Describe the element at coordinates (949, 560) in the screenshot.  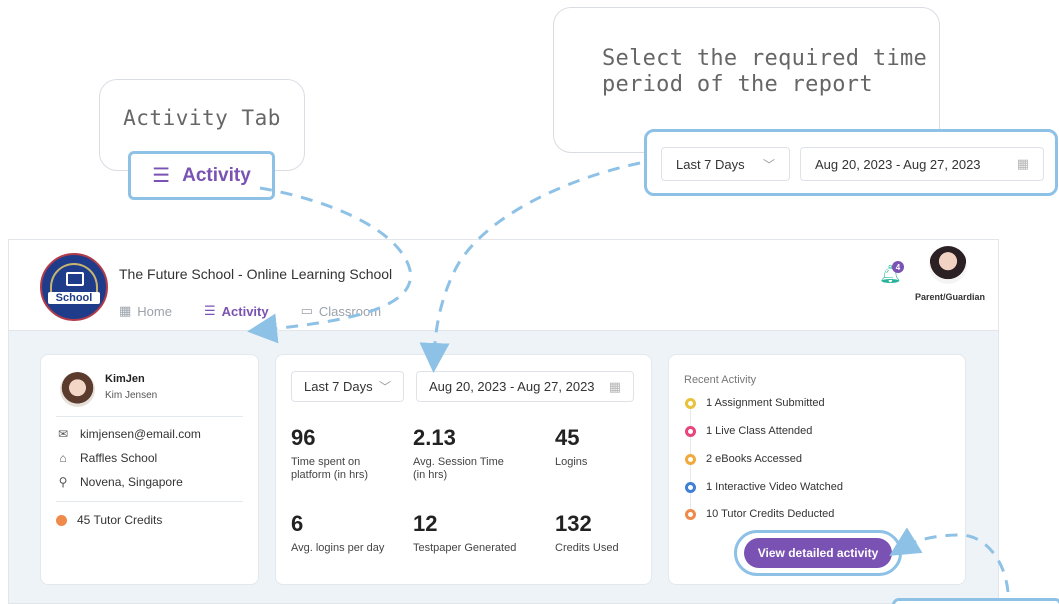
I see `arrow-to-view-button` at that location.